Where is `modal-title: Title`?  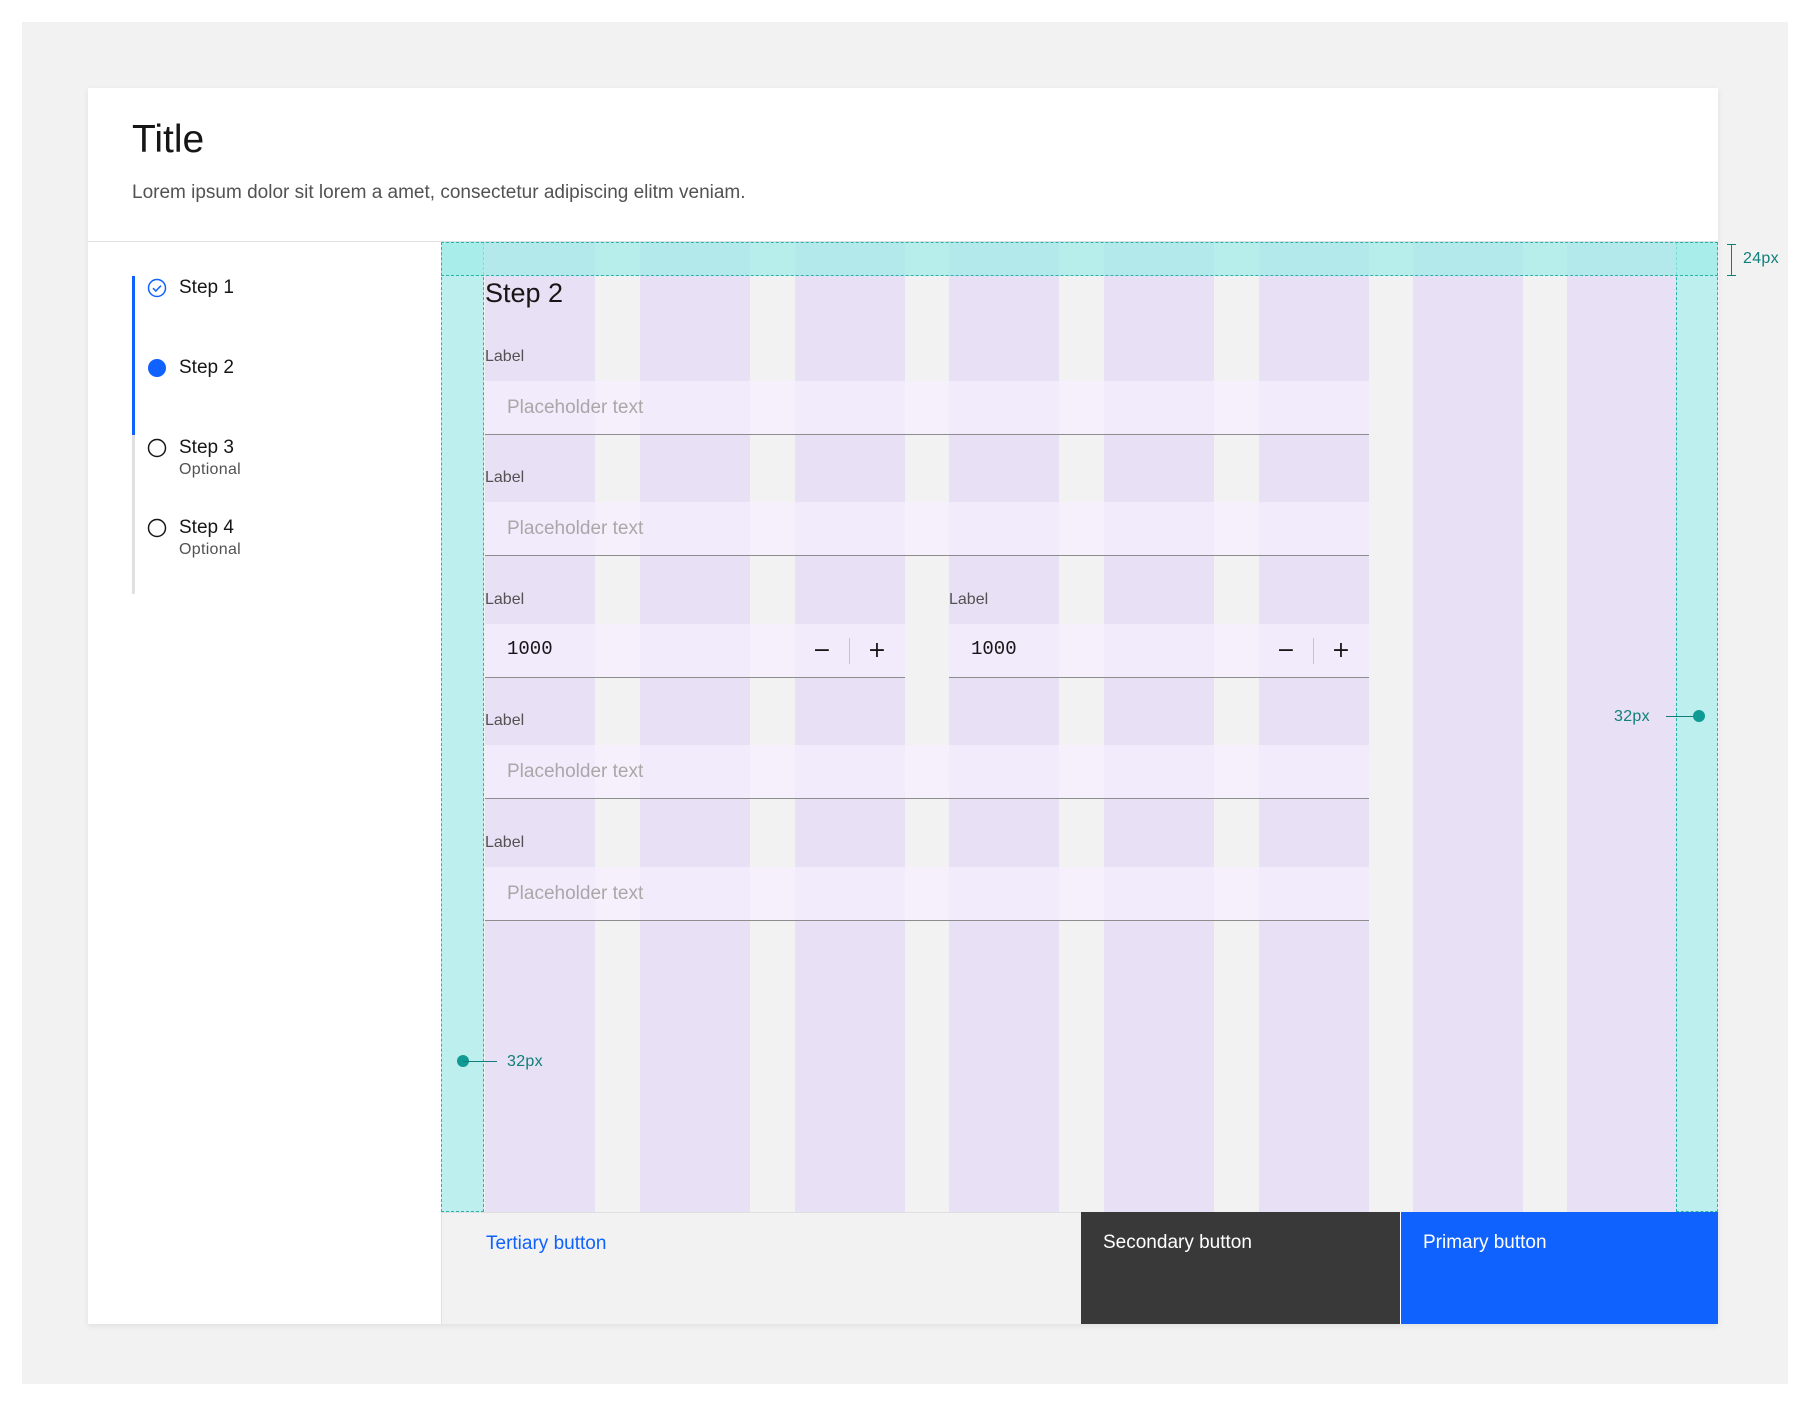
modal-title: Title is located at coordinates (168, 139).